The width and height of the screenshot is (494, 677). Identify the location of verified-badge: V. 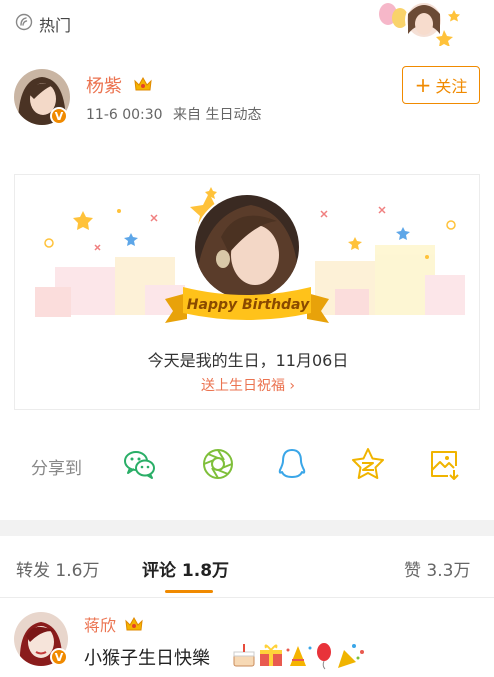
(59, 116).